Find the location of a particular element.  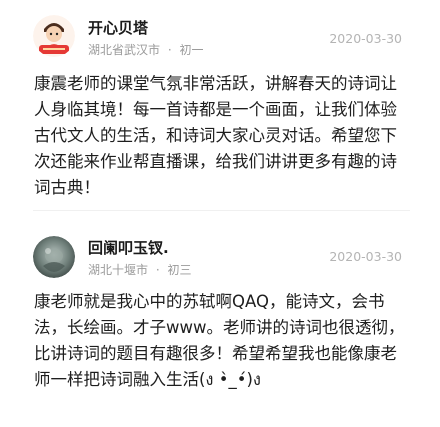

user-meta: 湖北十堰市 · 初三 is located at coordinates (140, 269).